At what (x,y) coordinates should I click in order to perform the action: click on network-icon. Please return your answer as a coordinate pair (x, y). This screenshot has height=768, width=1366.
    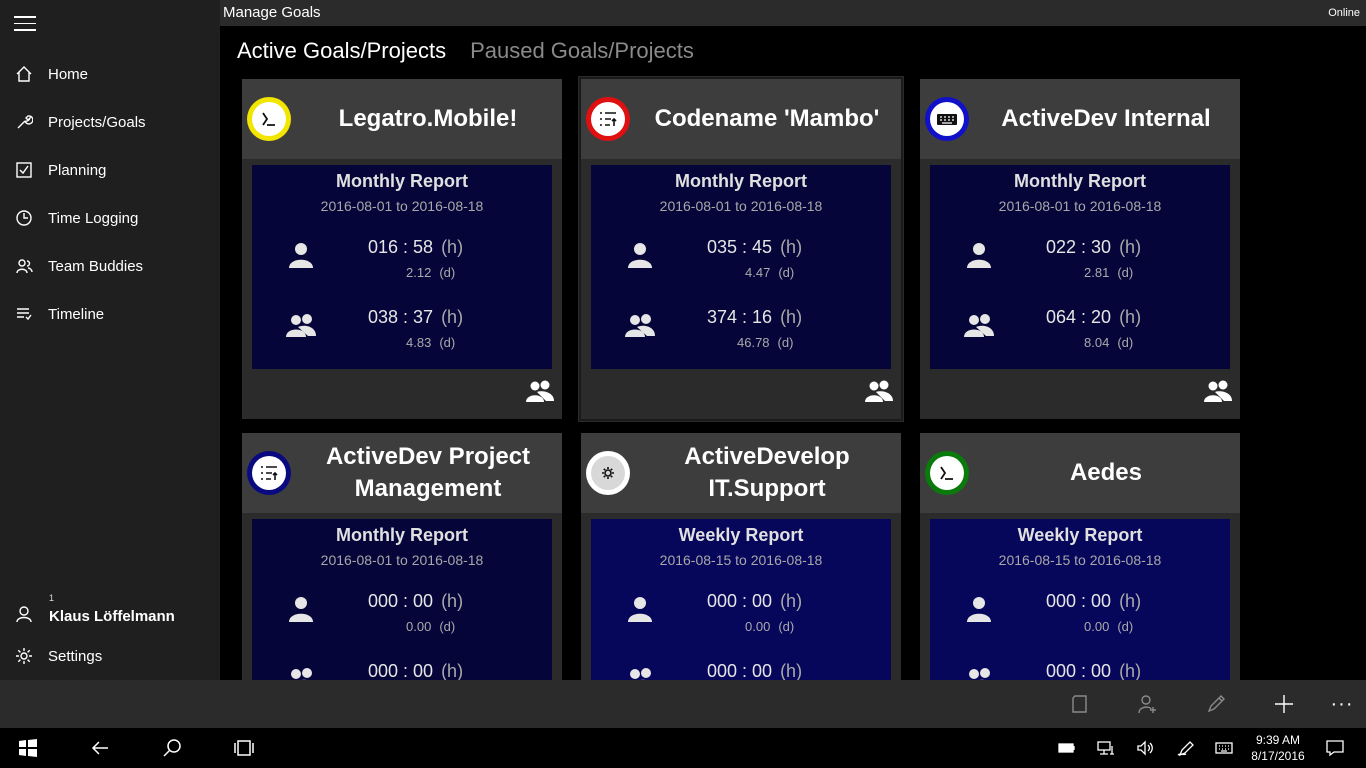
    Looking at the image, I should click on (1106, 748).